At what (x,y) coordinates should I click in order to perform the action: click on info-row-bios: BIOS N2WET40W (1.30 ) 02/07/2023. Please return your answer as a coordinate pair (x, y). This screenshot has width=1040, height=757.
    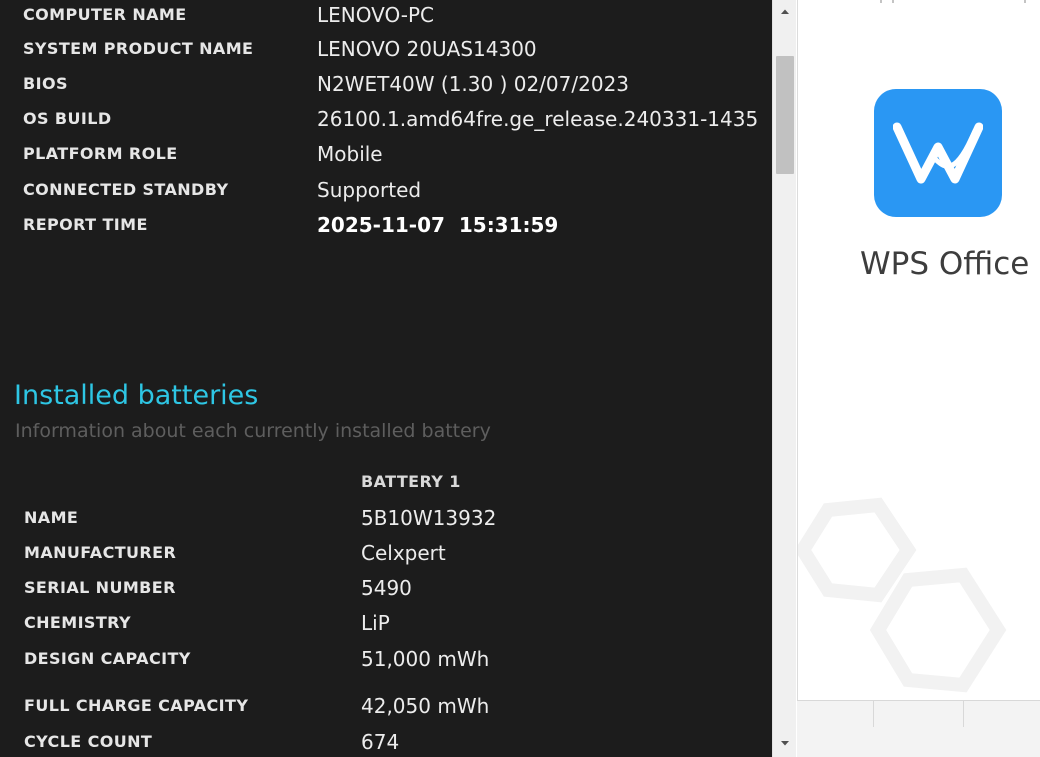
    Looking at the image, I should click on (386, 84).